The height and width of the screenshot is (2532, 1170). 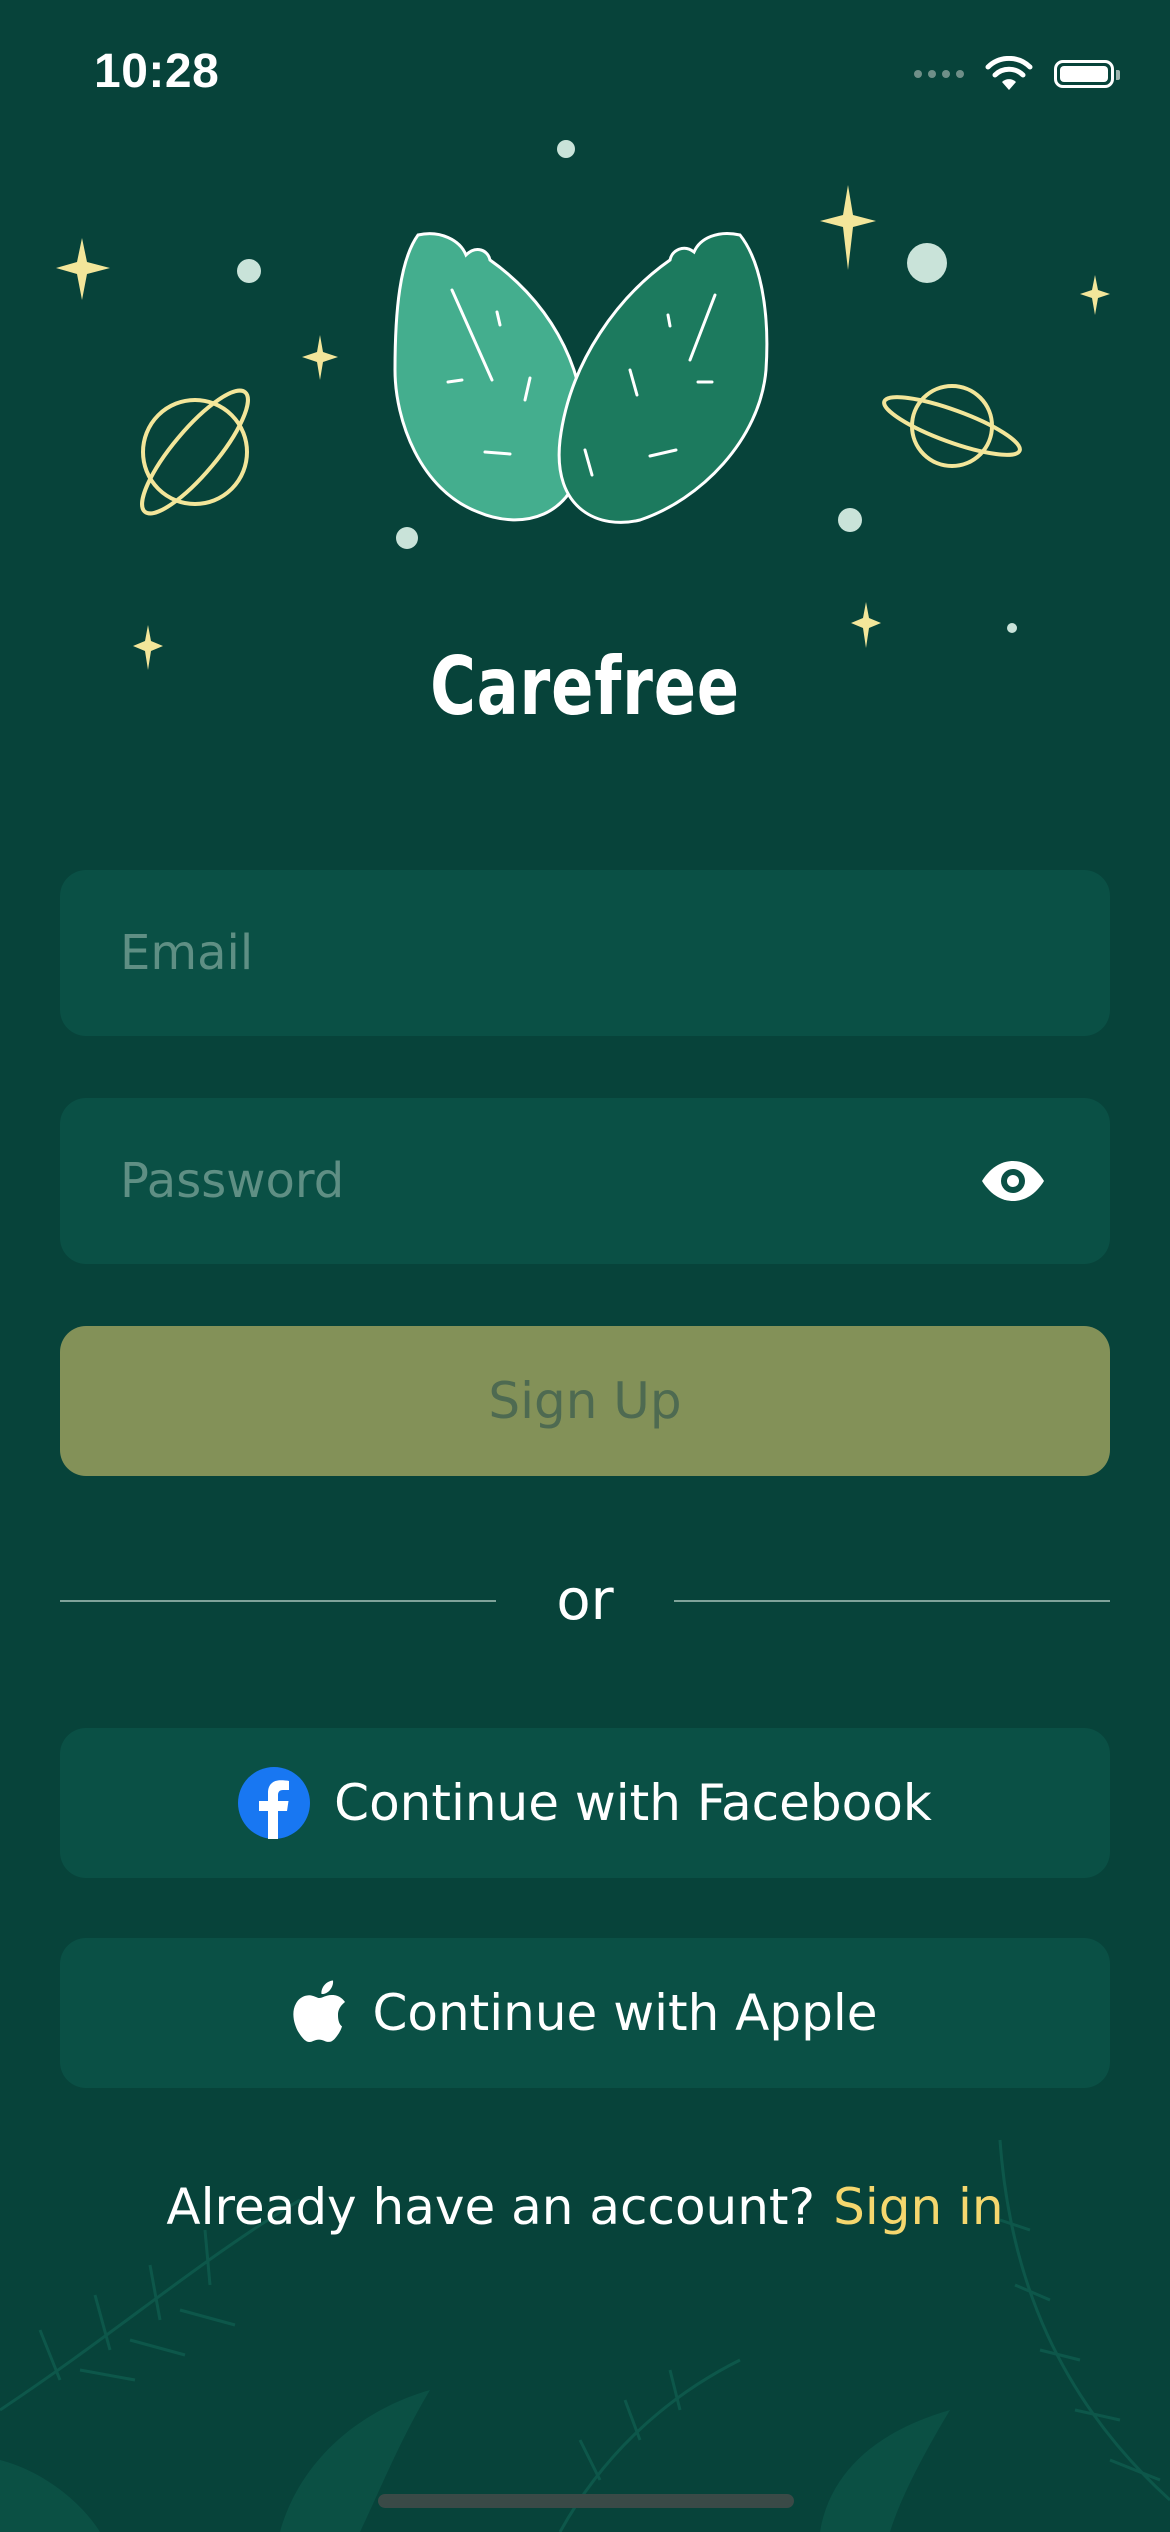 I want to click on continue-with-apple-button: Continue with Apple, so click(x=585, y=2013).